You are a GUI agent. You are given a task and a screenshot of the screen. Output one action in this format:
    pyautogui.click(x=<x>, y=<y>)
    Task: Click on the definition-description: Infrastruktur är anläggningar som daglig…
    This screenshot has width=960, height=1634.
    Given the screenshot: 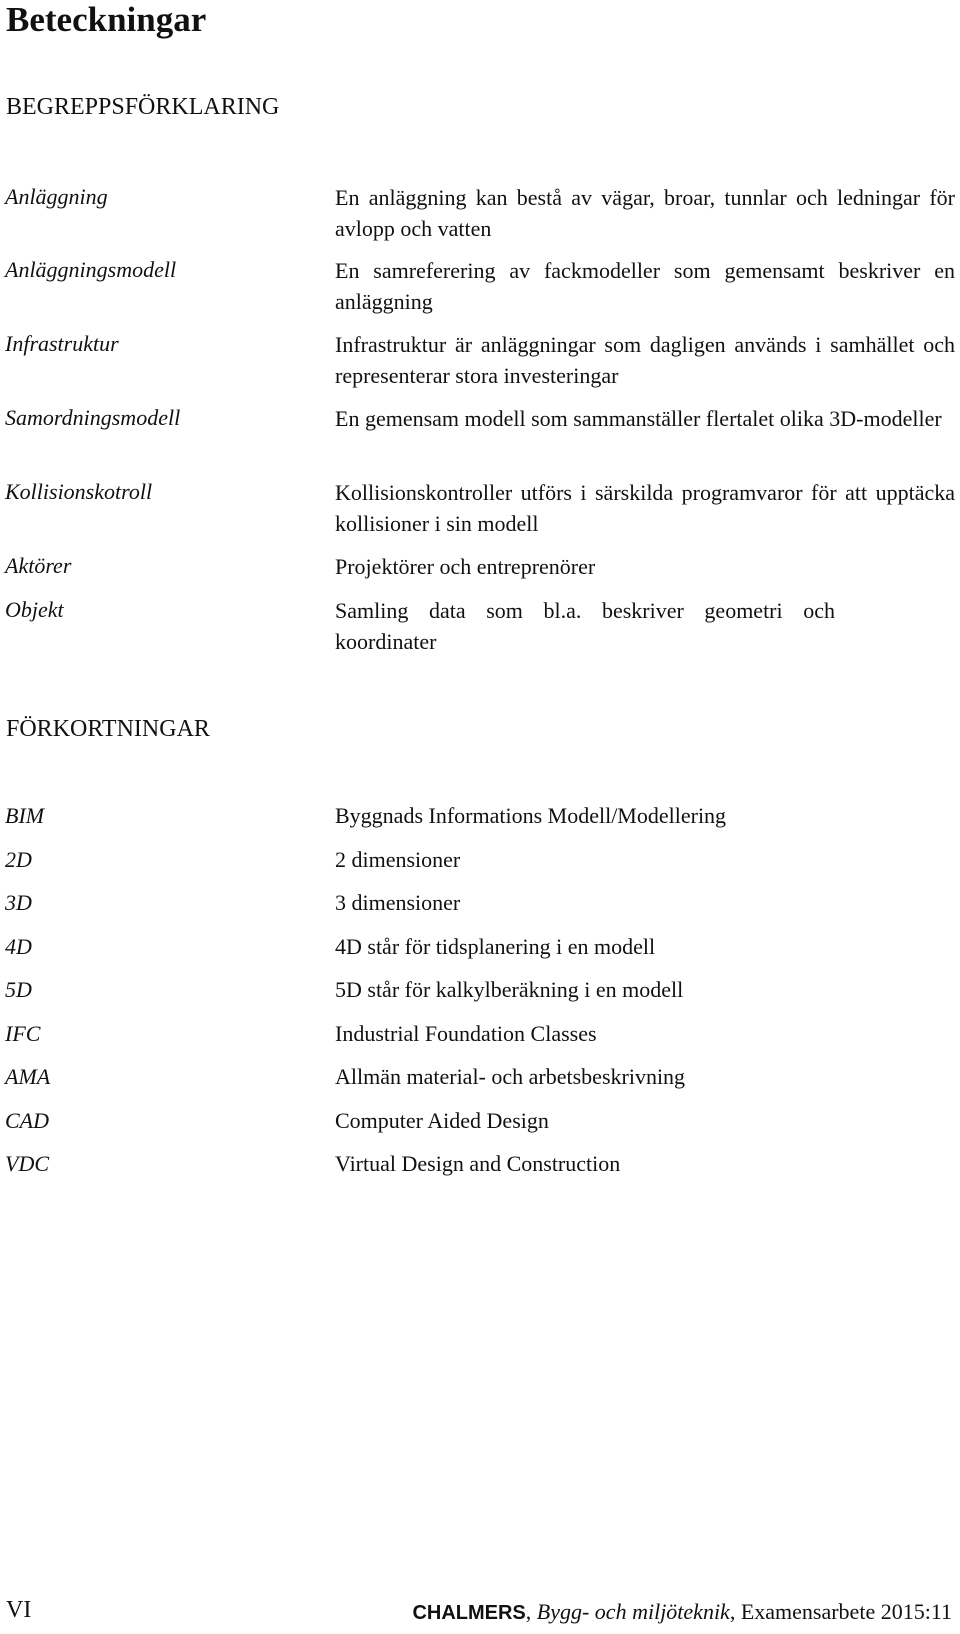 What is the action you would take?
    pyautogui.click(x=645, y=360)
    